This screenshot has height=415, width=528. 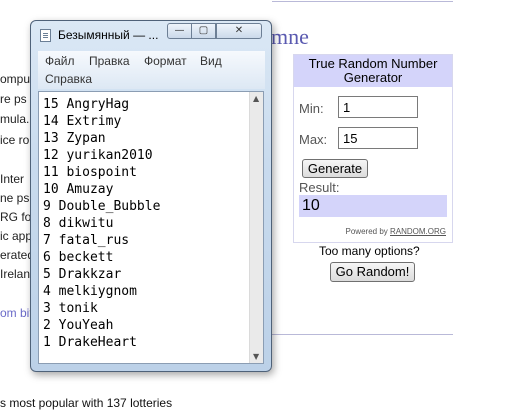 What do you see at coordinates (203, 31) in the screenshot?
I see `maximize-button: ▢` at bounding box center [203, 31].